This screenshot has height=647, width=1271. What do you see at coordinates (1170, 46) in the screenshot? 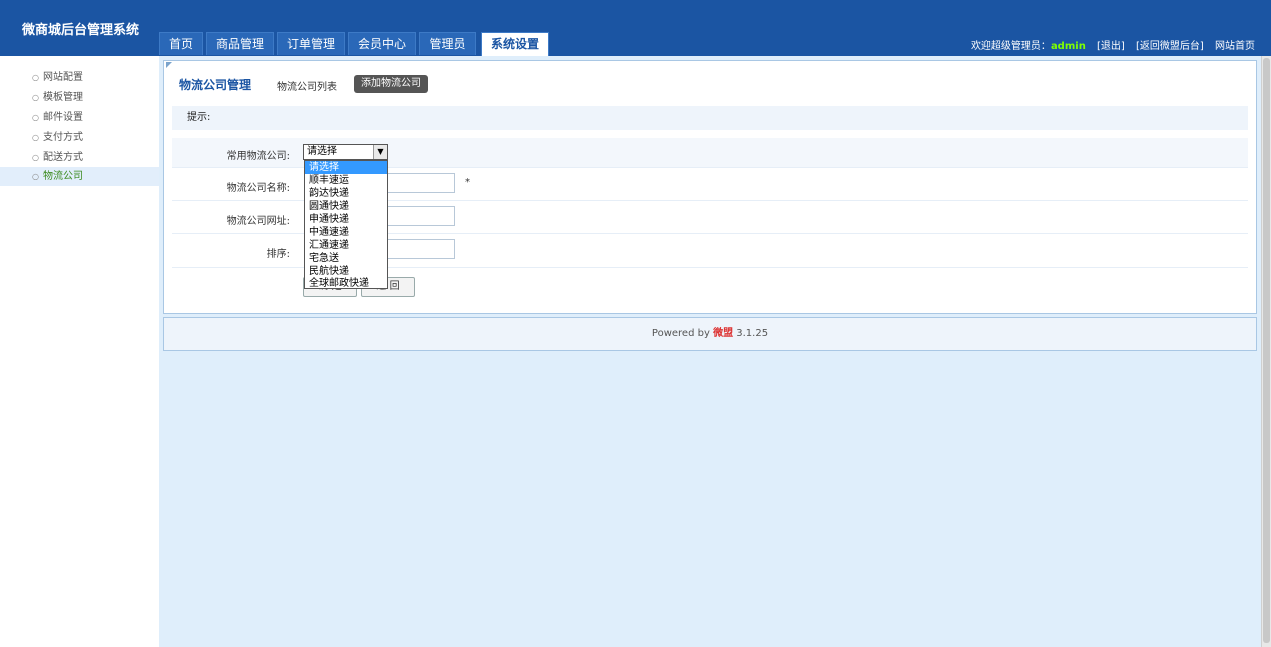
I see `back-to-weimob-link: [返回微盟后台]` at bounding box center [1170, 46].